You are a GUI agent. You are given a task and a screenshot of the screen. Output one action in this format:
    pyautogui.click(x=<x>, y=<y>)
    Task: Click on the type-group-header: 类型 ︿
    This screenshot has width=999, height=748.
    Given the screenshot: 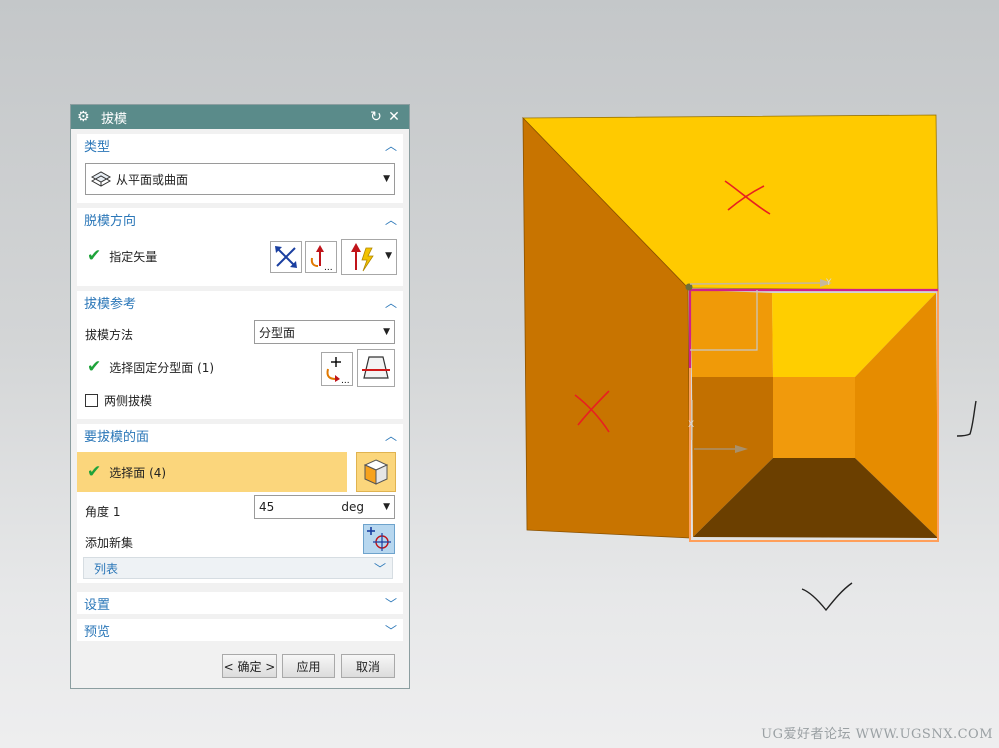 What is the action you would take?
    pyautogui.click(x=240, y=145)
    